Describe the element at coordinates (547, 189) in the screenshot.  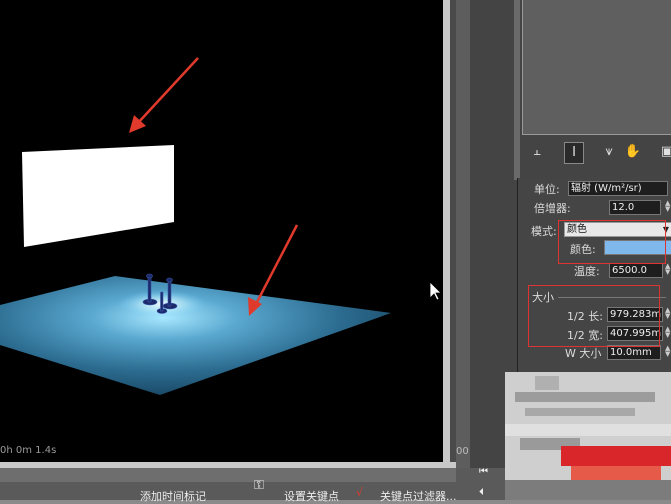
I see `unit-label: 单位:` at that location.